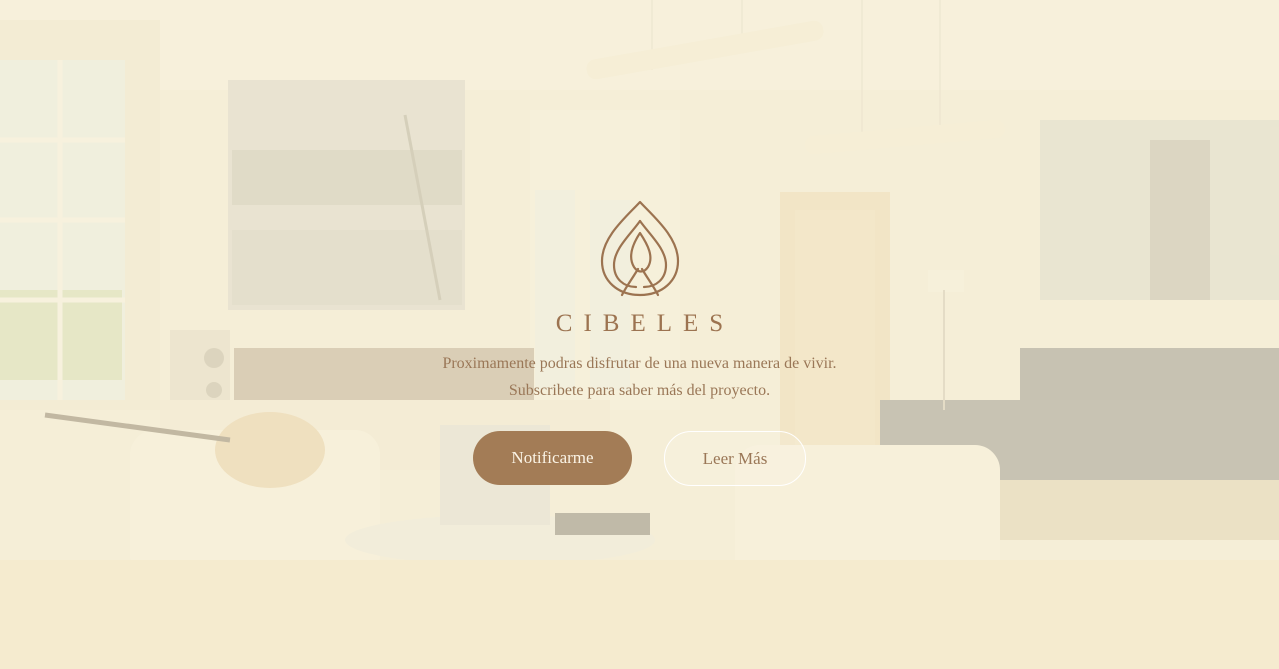 This screenshot has height=669, width=1279. What do you see at coordinates (640, 248) in the screenshot?
I see `lotus-leaf-icon` at bounding box center [640, 248].